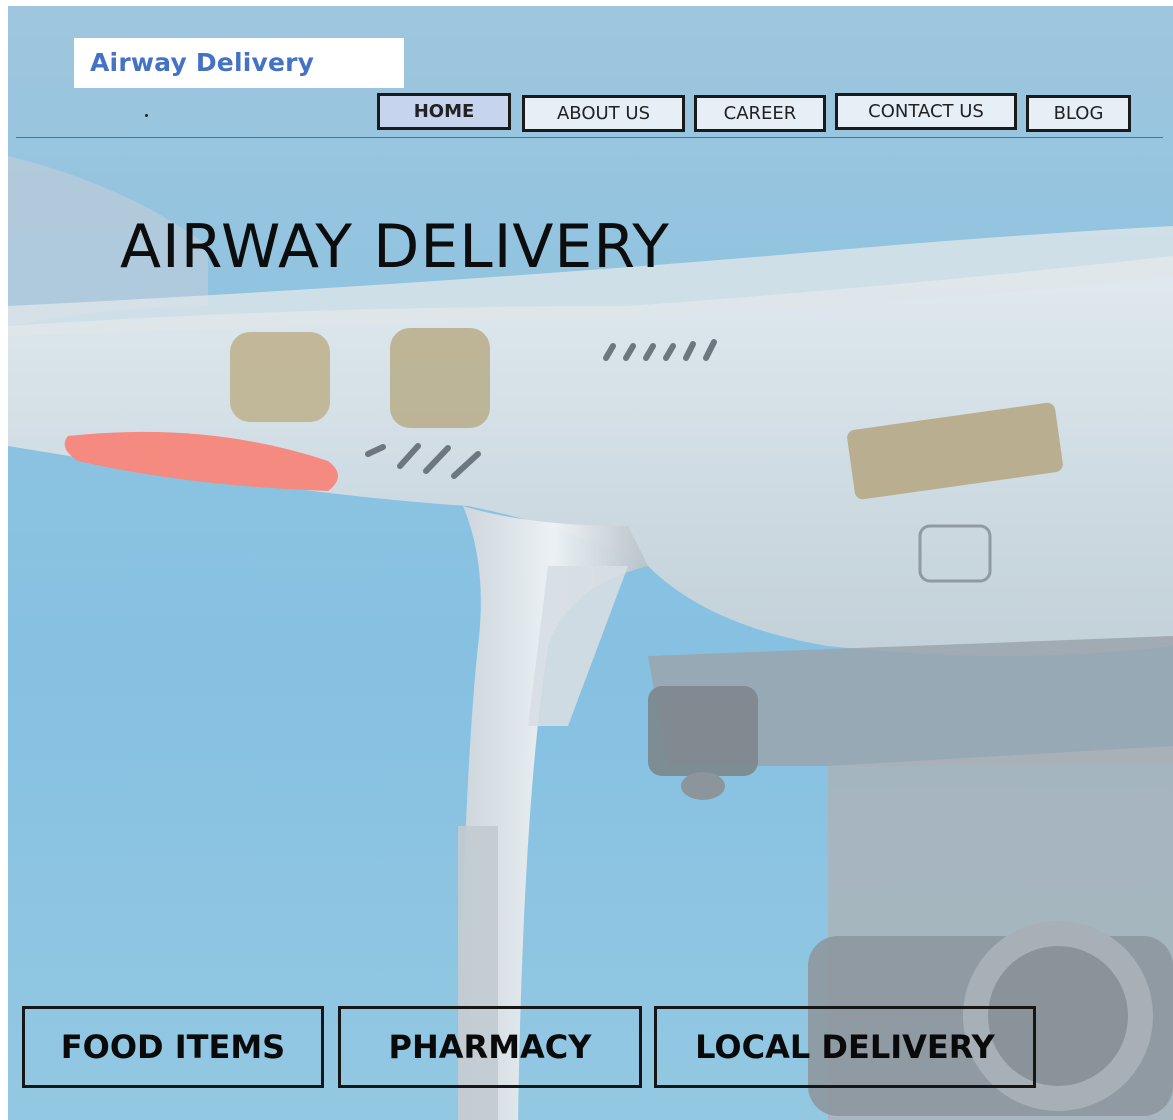 The image size is (1173, 1120). Describe the element at coordinates (589, 137) in the screenshot. I see `nav-divider` at that location.